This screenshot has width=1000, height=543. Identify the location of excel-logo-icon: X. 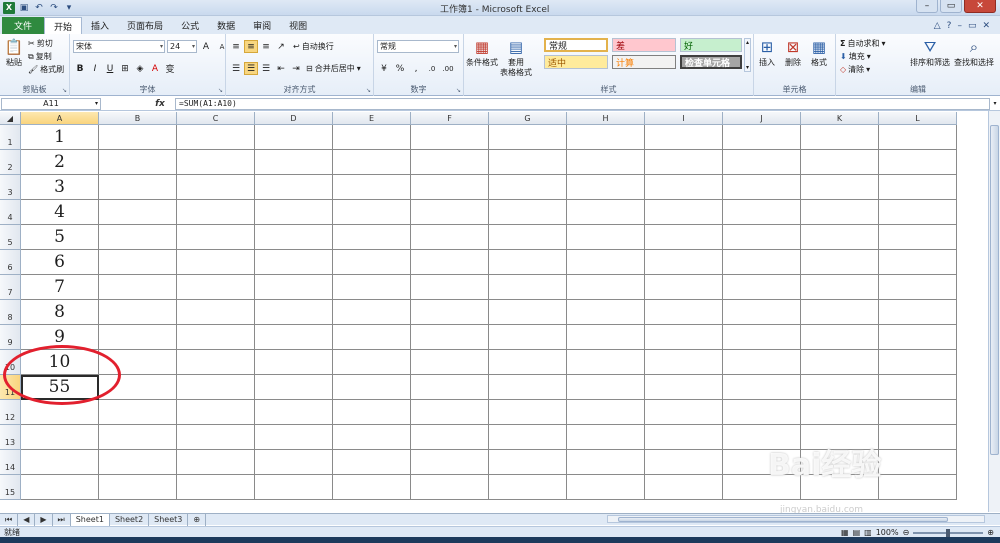
(9, 7).